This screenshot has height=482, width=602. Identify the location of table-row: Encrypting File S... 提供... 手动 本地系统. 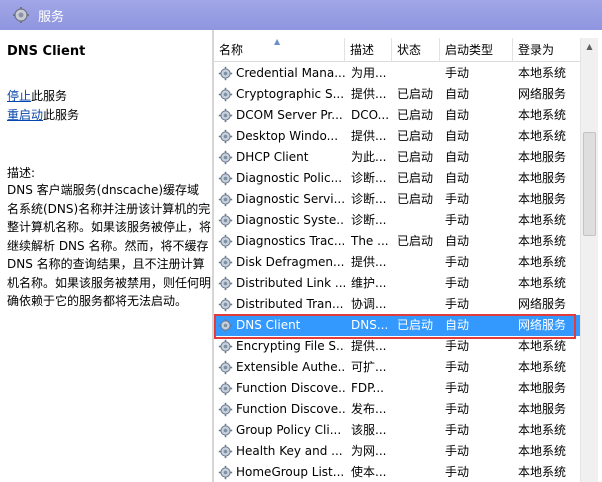
(397, 346).